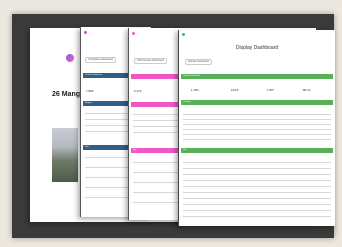 This screenshot has height=247, width=342. I want to click on kpi-value: 1.50*, so click(271, 90).